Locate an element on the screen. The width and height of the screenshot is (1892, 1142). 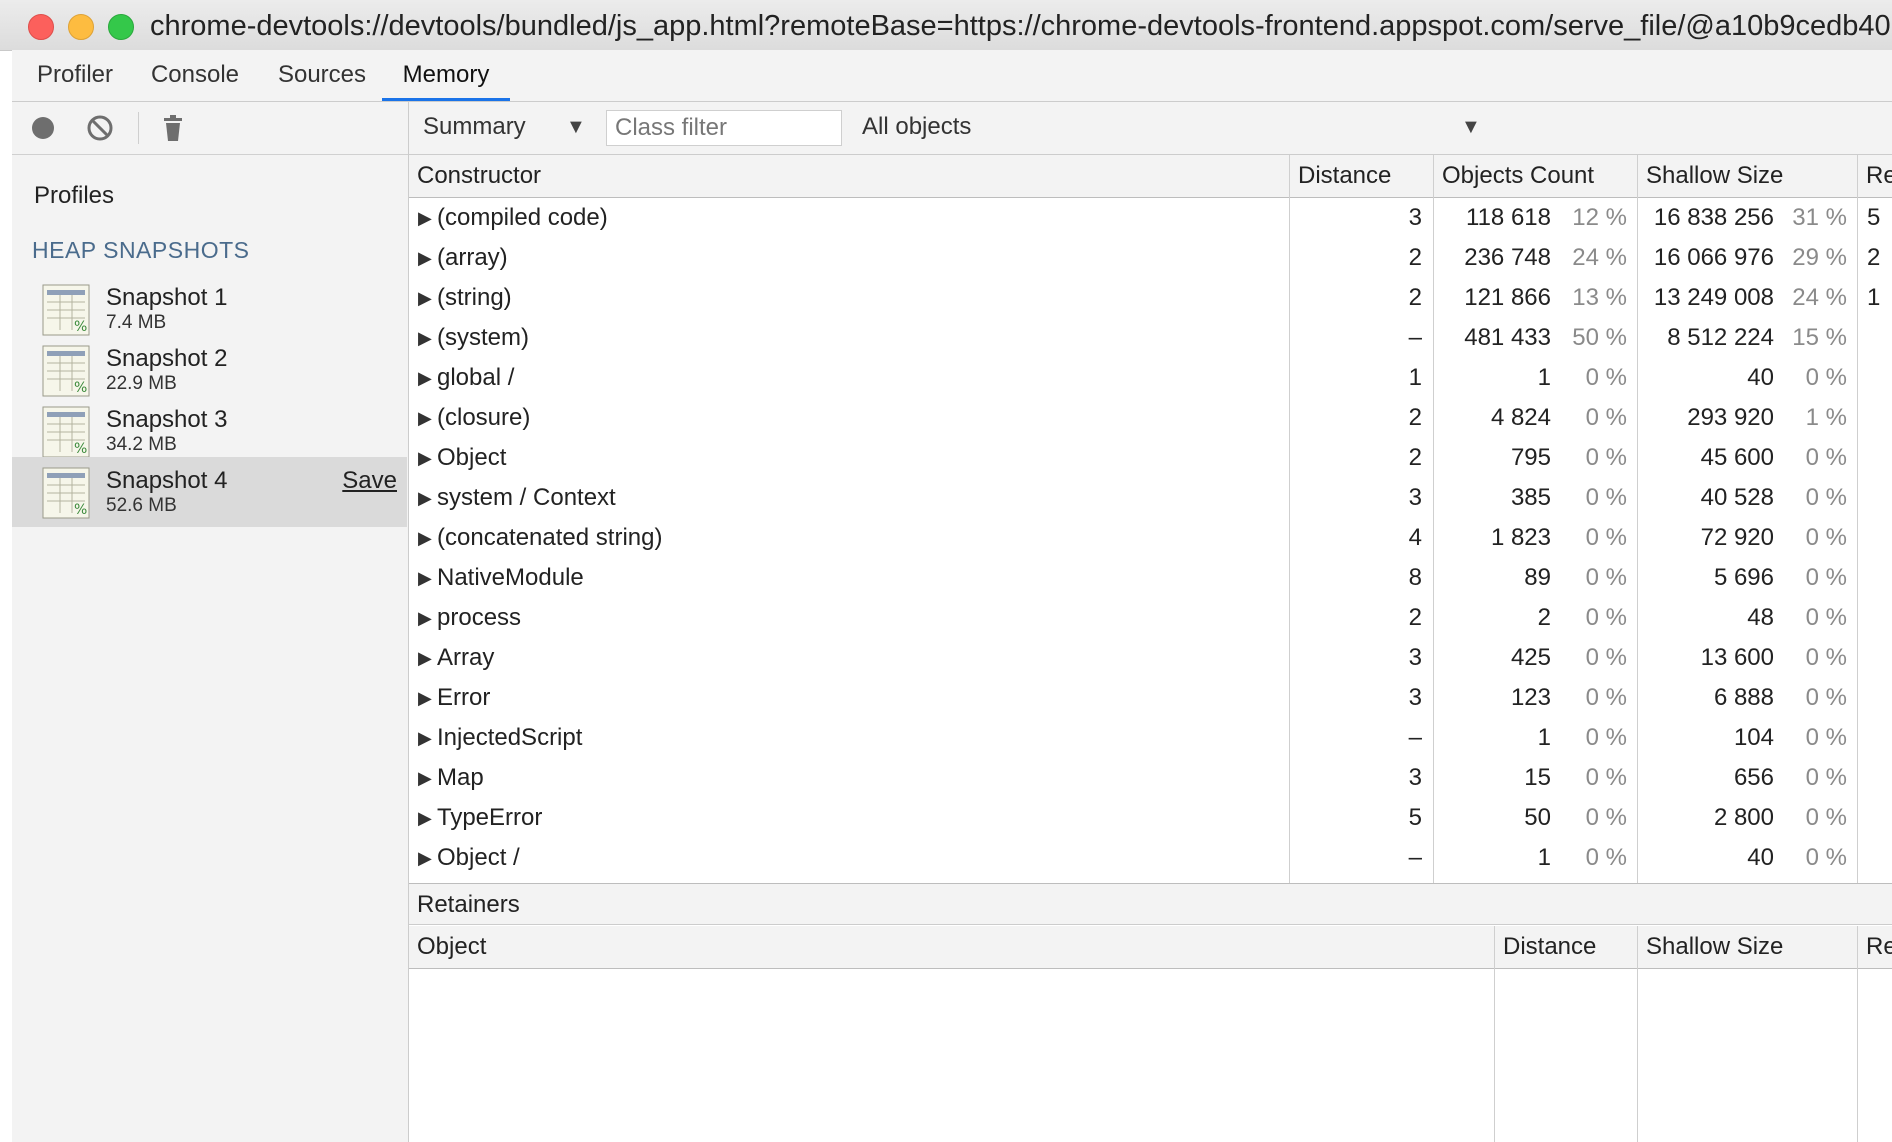
table-row: ▶ Object 2 795 0 % 45 600 0 % is located at coordinates (1150, 458).